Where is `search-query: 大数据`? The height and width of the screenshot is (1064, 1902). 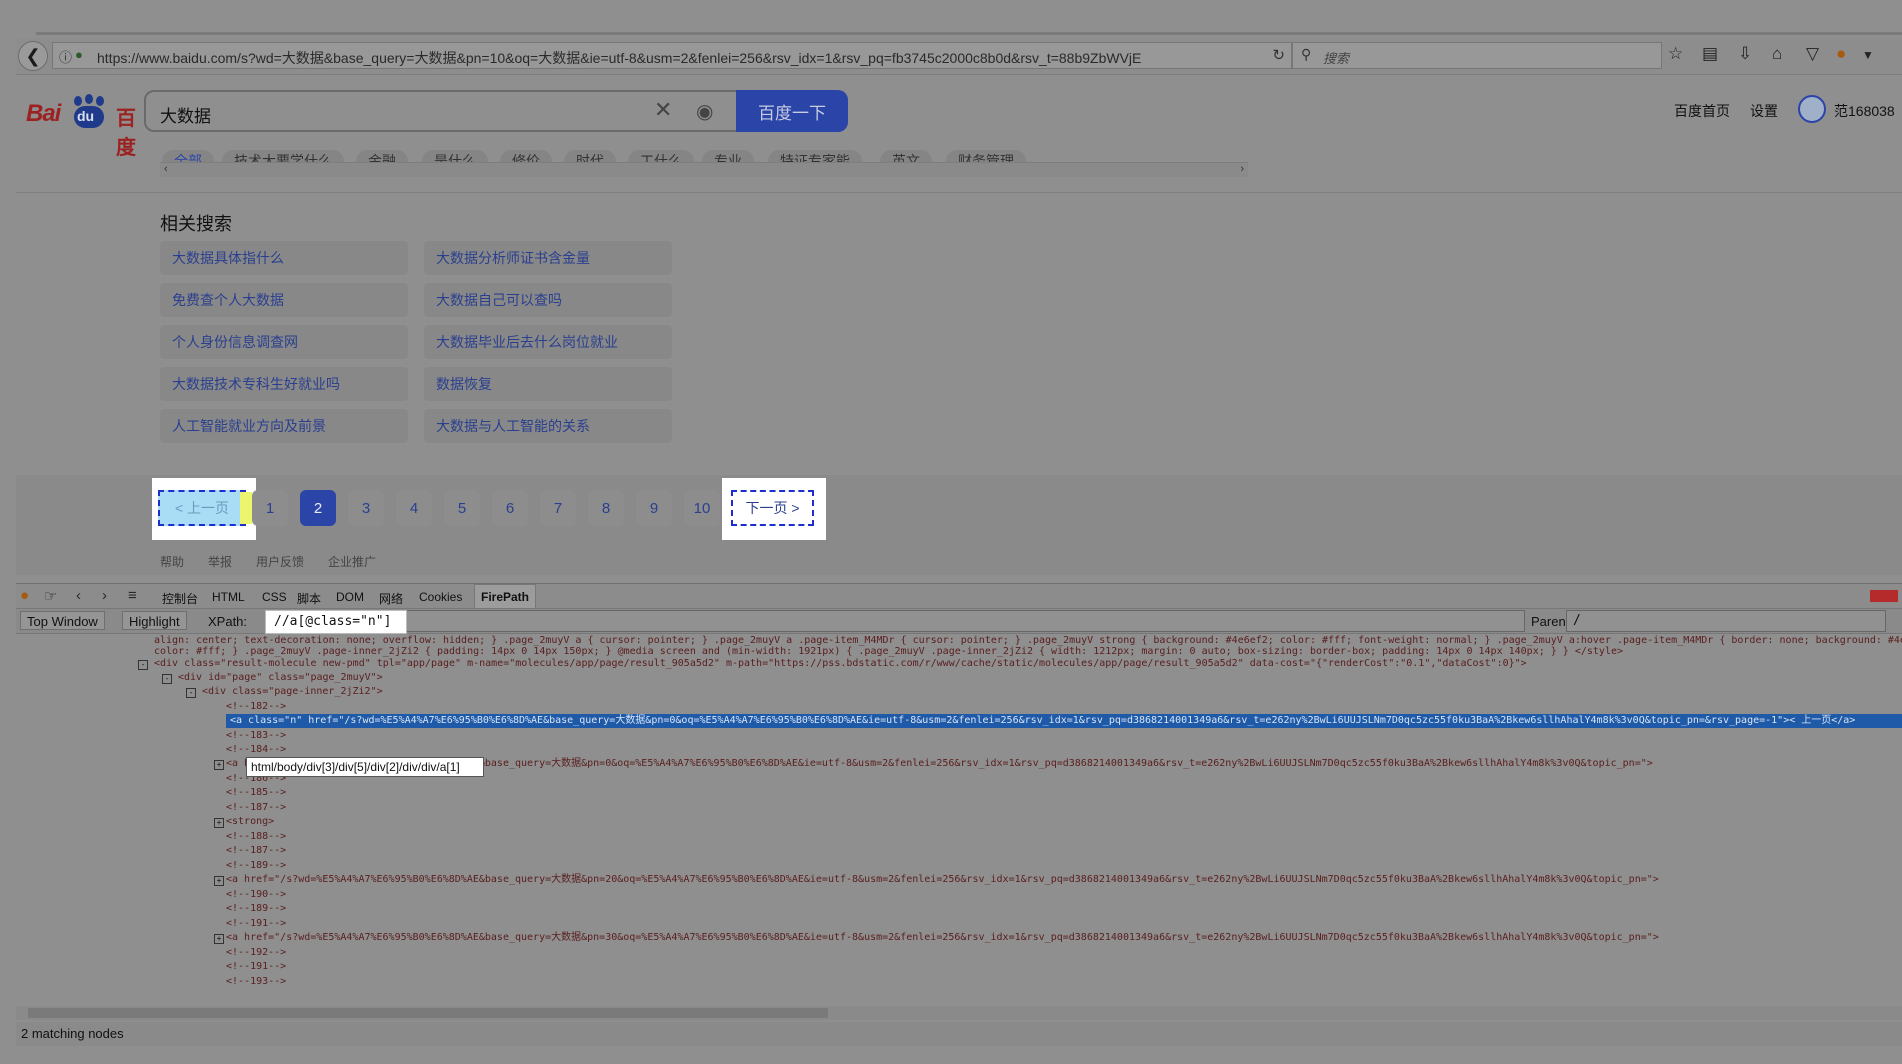
search-query: 大数据 is located at coordinates (185, 114).